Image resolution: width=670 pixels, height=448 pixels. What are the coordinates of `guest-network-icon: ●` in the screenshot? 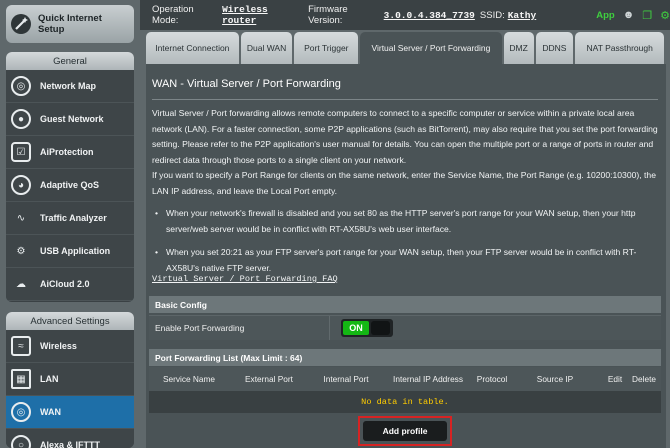 It's located at (21, 119).